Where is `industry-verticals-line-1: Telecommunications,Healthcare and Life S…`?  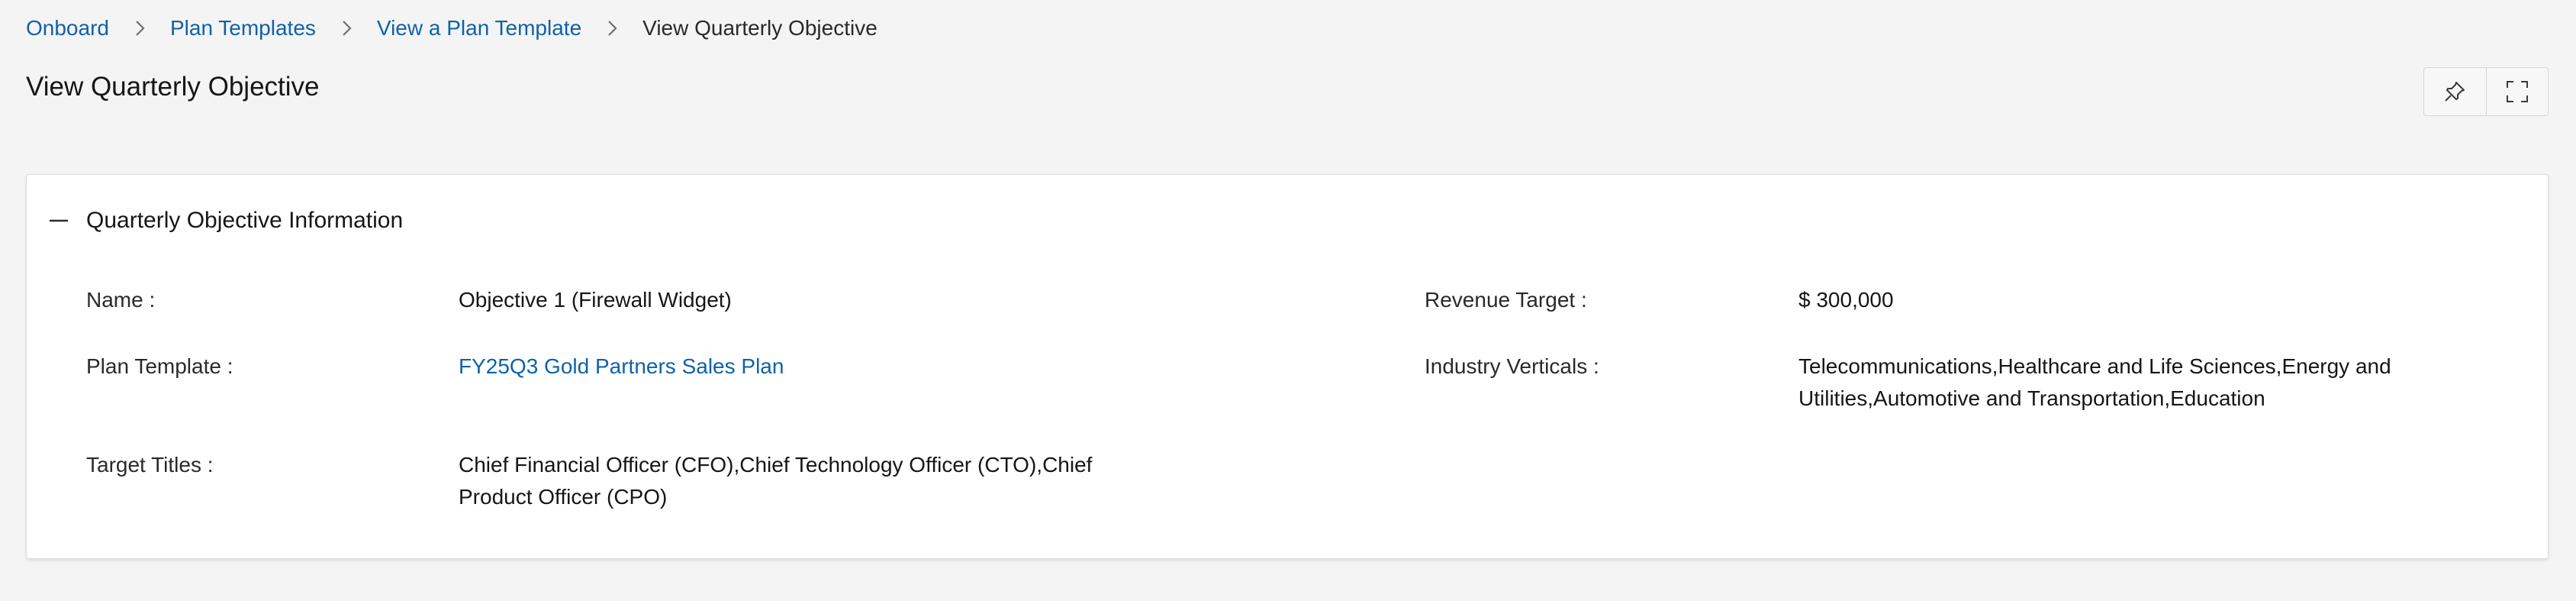
industry-verticals-line-1: Telecommunications,Healthcare and Life S… is located at coordinates (2094, 366).